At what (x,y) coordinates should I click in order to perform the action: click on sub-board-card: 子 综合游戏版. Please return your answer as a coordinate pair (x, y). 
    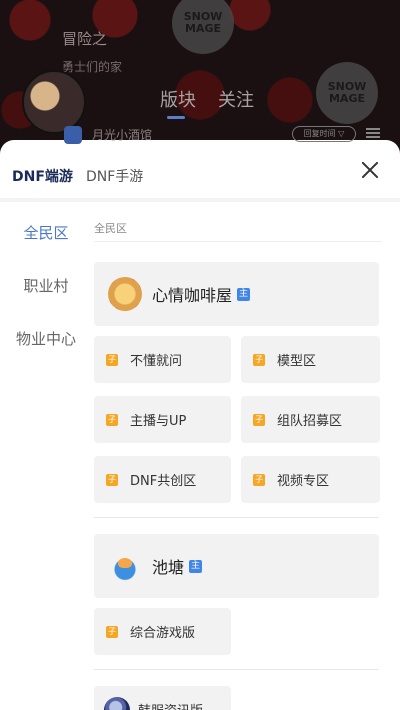
    Looking at the image, I should click on (162, 631).